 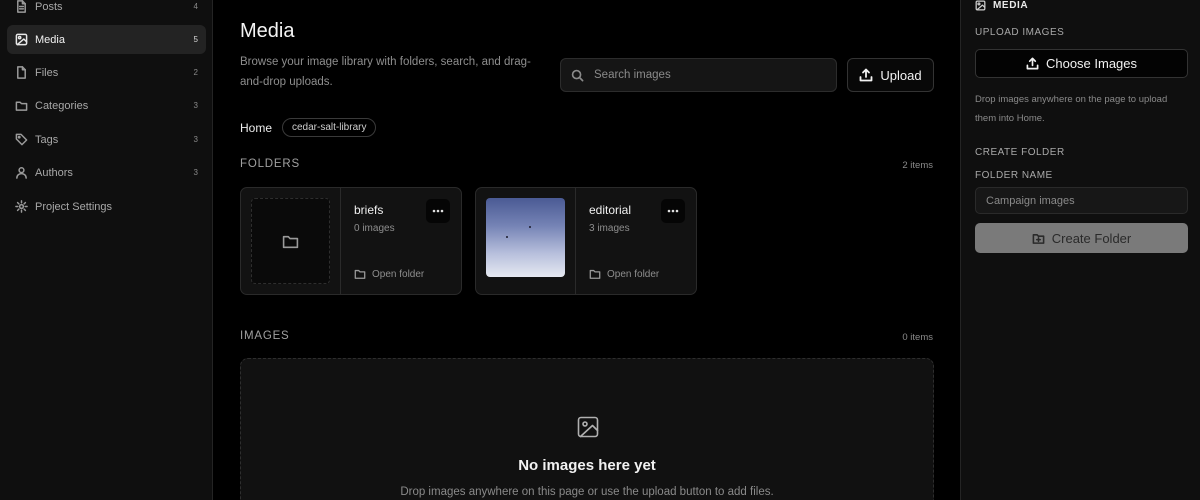 What do you see at coordinates (47, 72) in the screenshot?
I see `sidebar-item-label: Files` at bounding box center [47, 72].